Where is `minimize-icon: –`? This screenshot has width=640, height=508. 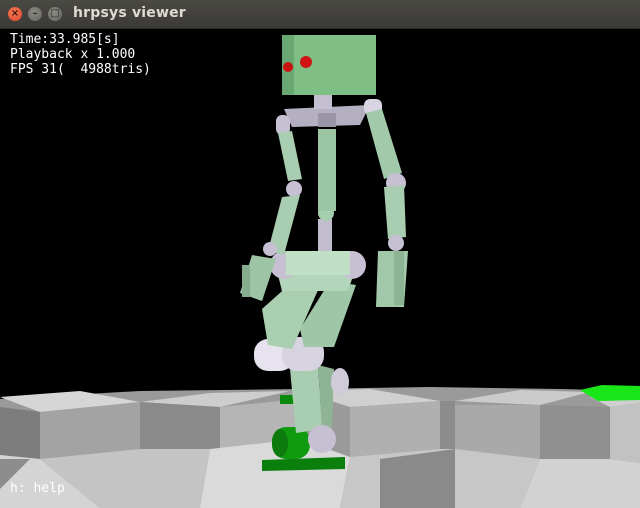 minimize-icon: – is located at coordinates (35, 14).